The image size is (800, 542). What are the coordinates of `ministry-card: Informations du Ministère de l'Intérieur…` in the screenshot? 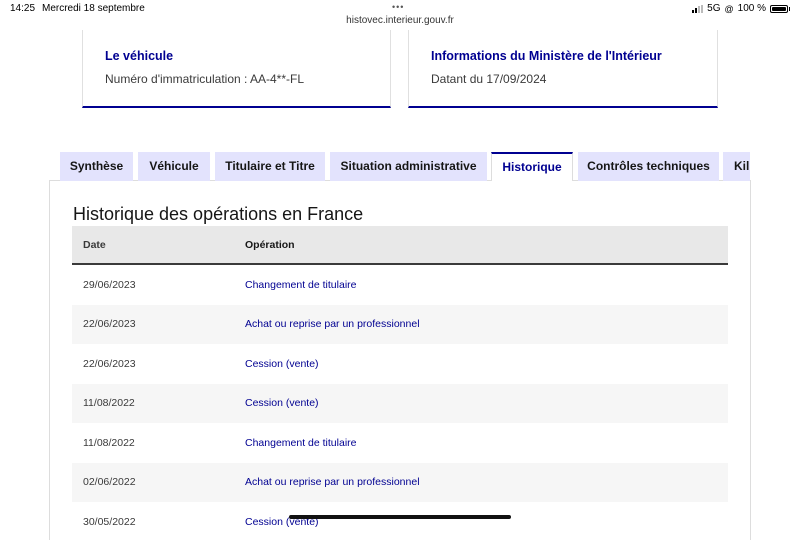 It's located at (563, 69).